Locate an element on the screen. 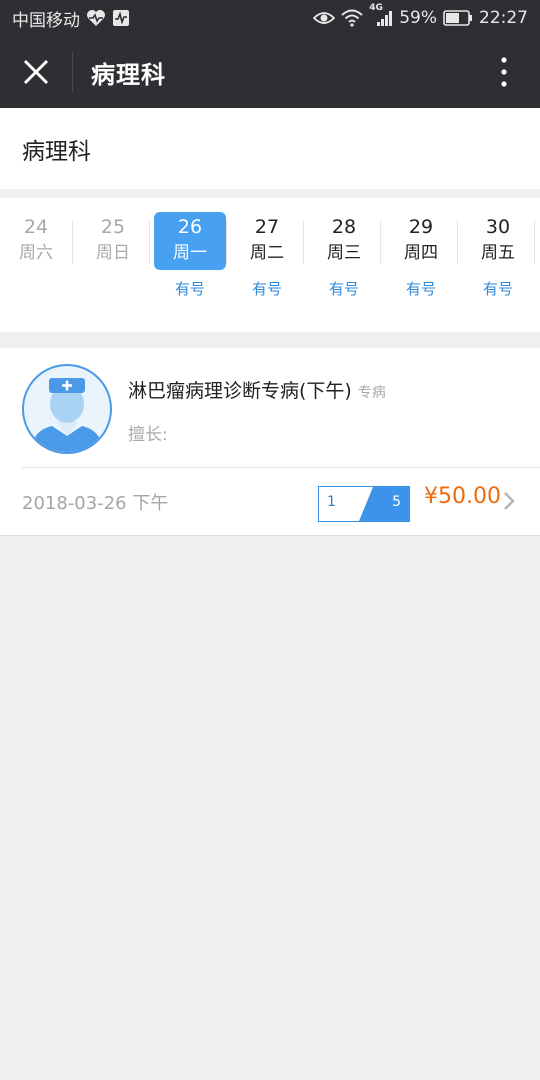  doctor-avatar is located at coordinates (67, 409).